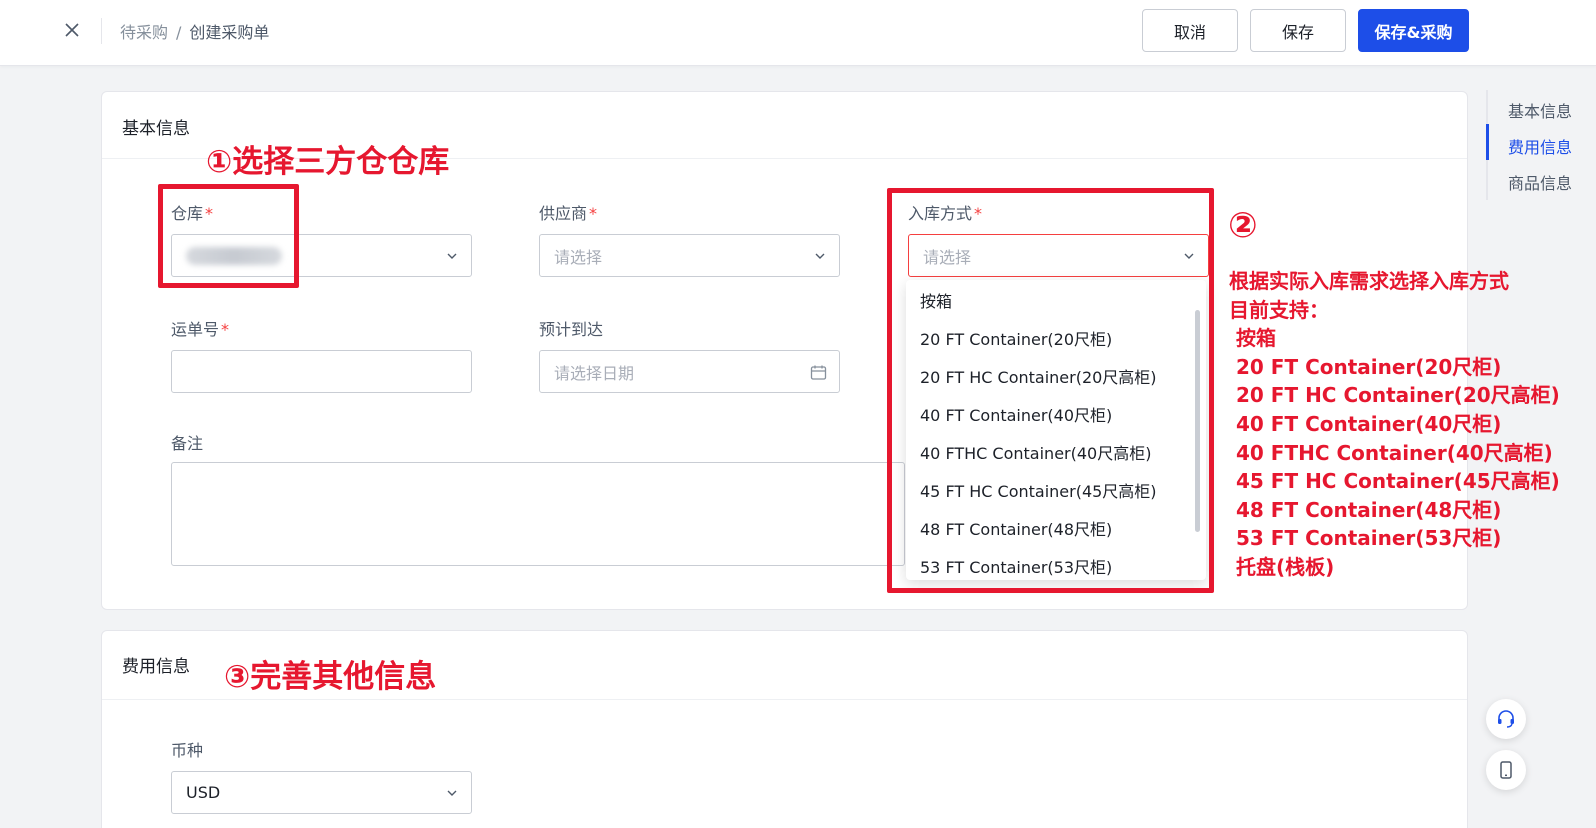  What do you see at coordinates (1398, 395) in the screenshot?
I see `annotation-line: 20 FT HC Container(20尺高柜)` at bounding box center [1398, 395].